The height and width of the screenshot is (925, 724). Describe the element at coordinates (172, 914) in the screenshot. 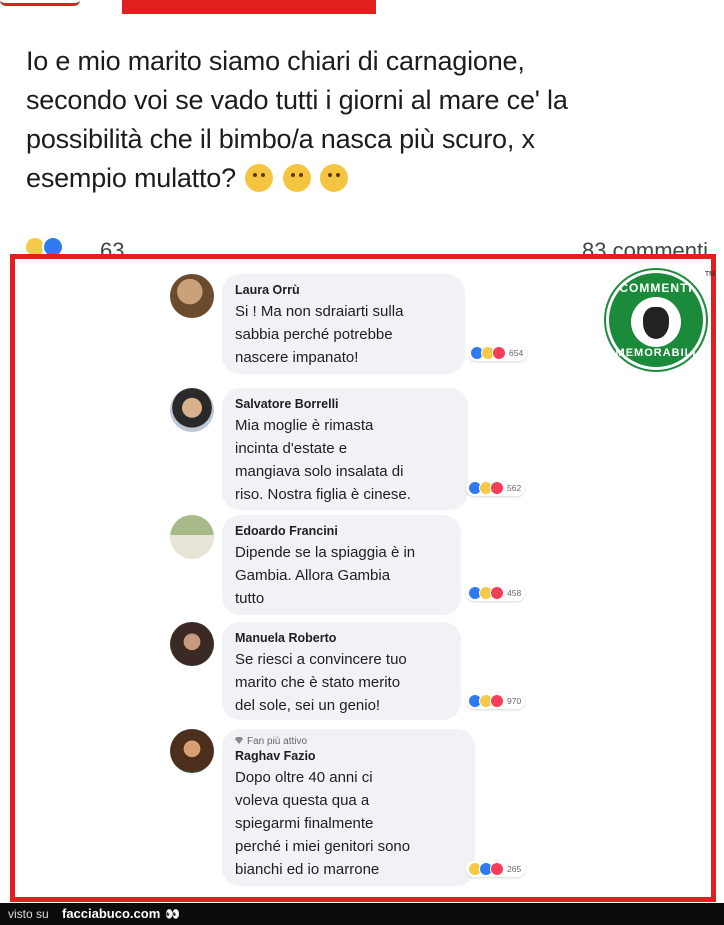

I see `eyes-icon: 👀` at that location.